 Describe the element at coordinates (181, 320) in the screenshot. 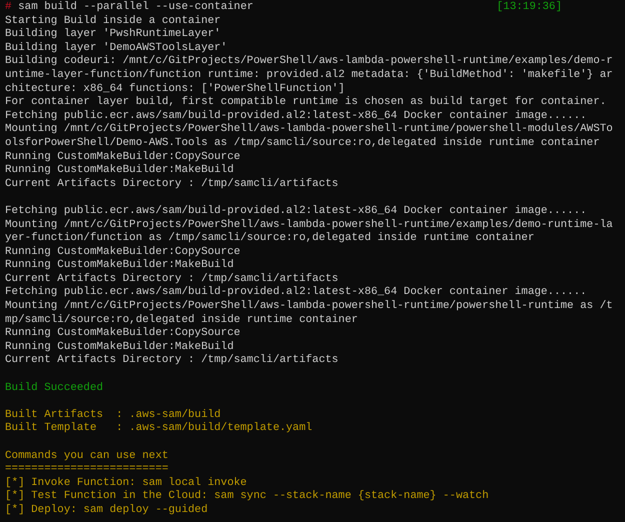

I see `output-line: mp/samcli/source:ro,delegated inside runtime container` at that location.